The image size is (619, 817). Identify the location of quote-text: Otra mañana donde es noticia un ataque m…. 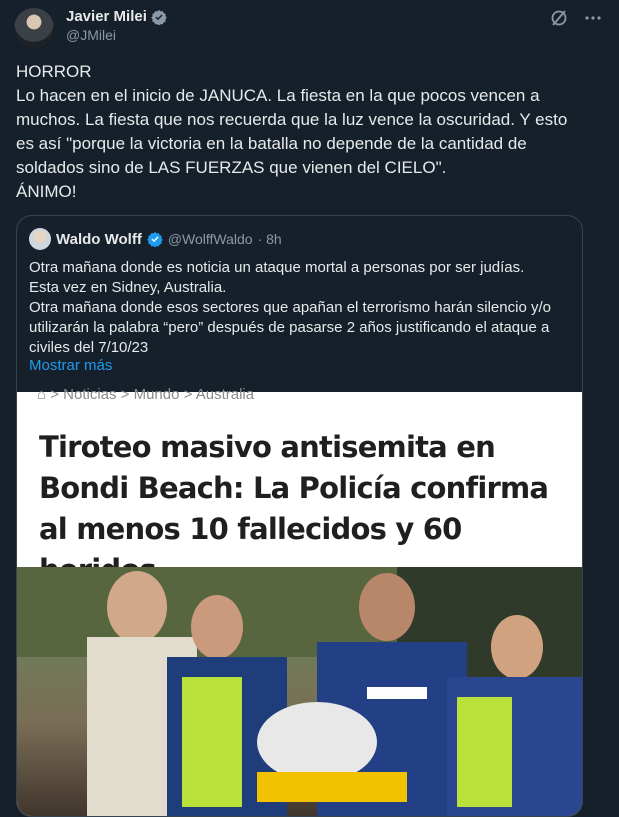
(290, 307).